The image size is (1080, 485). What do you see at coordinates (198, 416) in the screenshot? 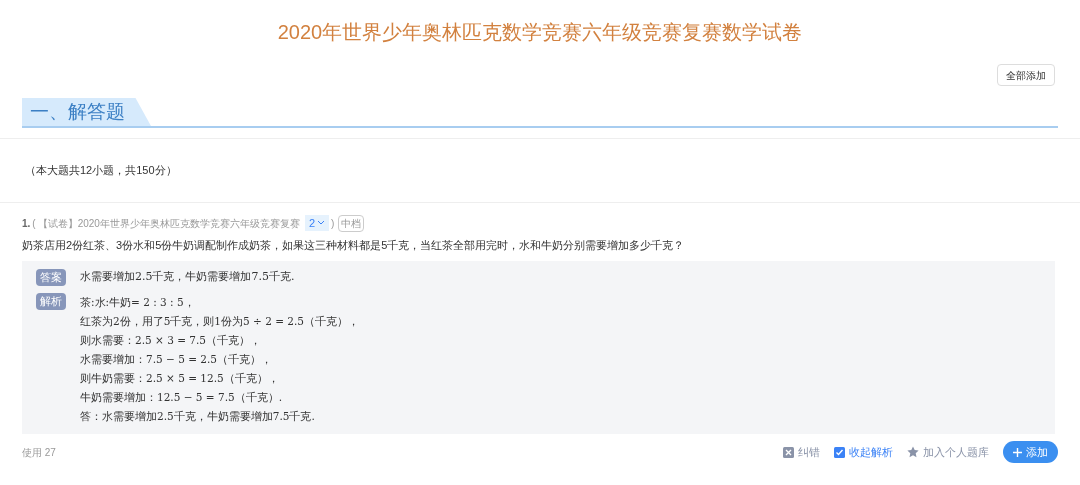
I see `analysis-line: 答：水需要增加2.5千克，牛奶需要增加7.5千克.` at bounding box center [198, 416].